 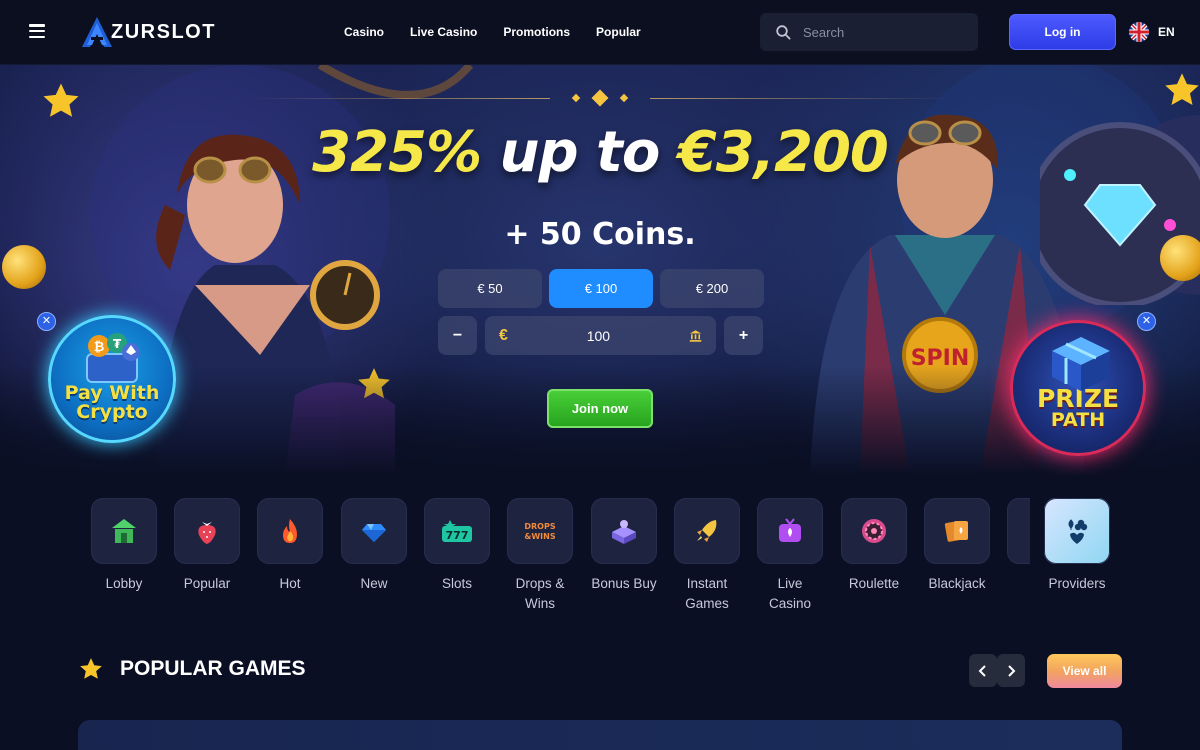 What do you see at coordinates (1152, 32) in the screenshot?
I see `language-selector: EN` at bounding box center [1152, 32].